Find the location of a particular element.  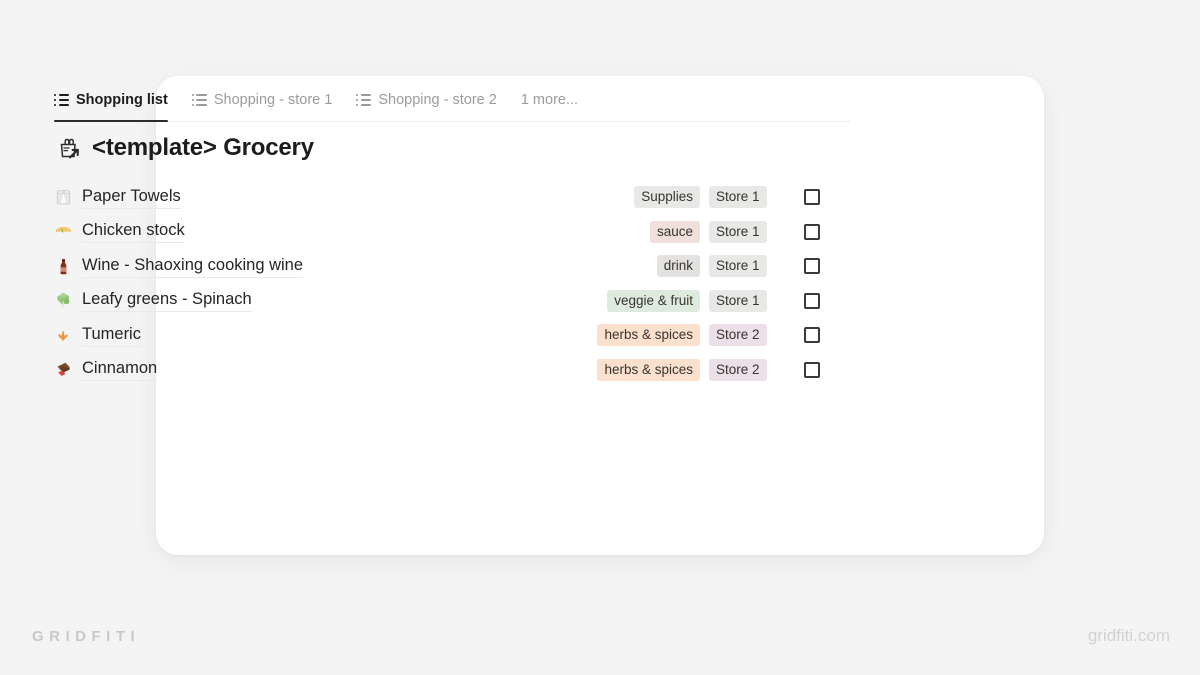

tab-shopping-store-1: Shopping - store 1 is located at coordinates (262, 104).